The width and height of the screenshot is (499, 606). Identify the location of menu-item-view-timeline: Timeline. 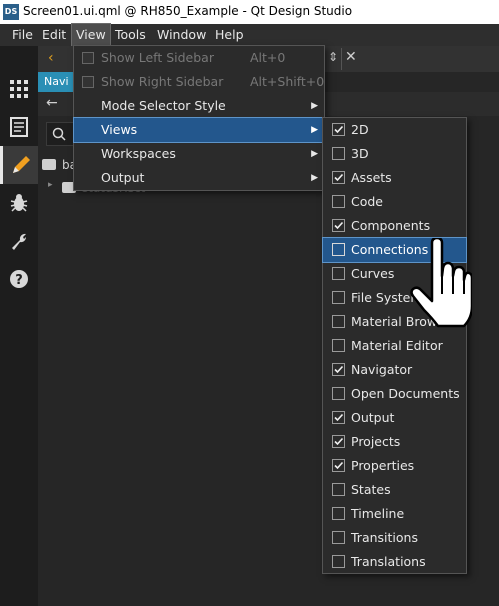
(394, 514).